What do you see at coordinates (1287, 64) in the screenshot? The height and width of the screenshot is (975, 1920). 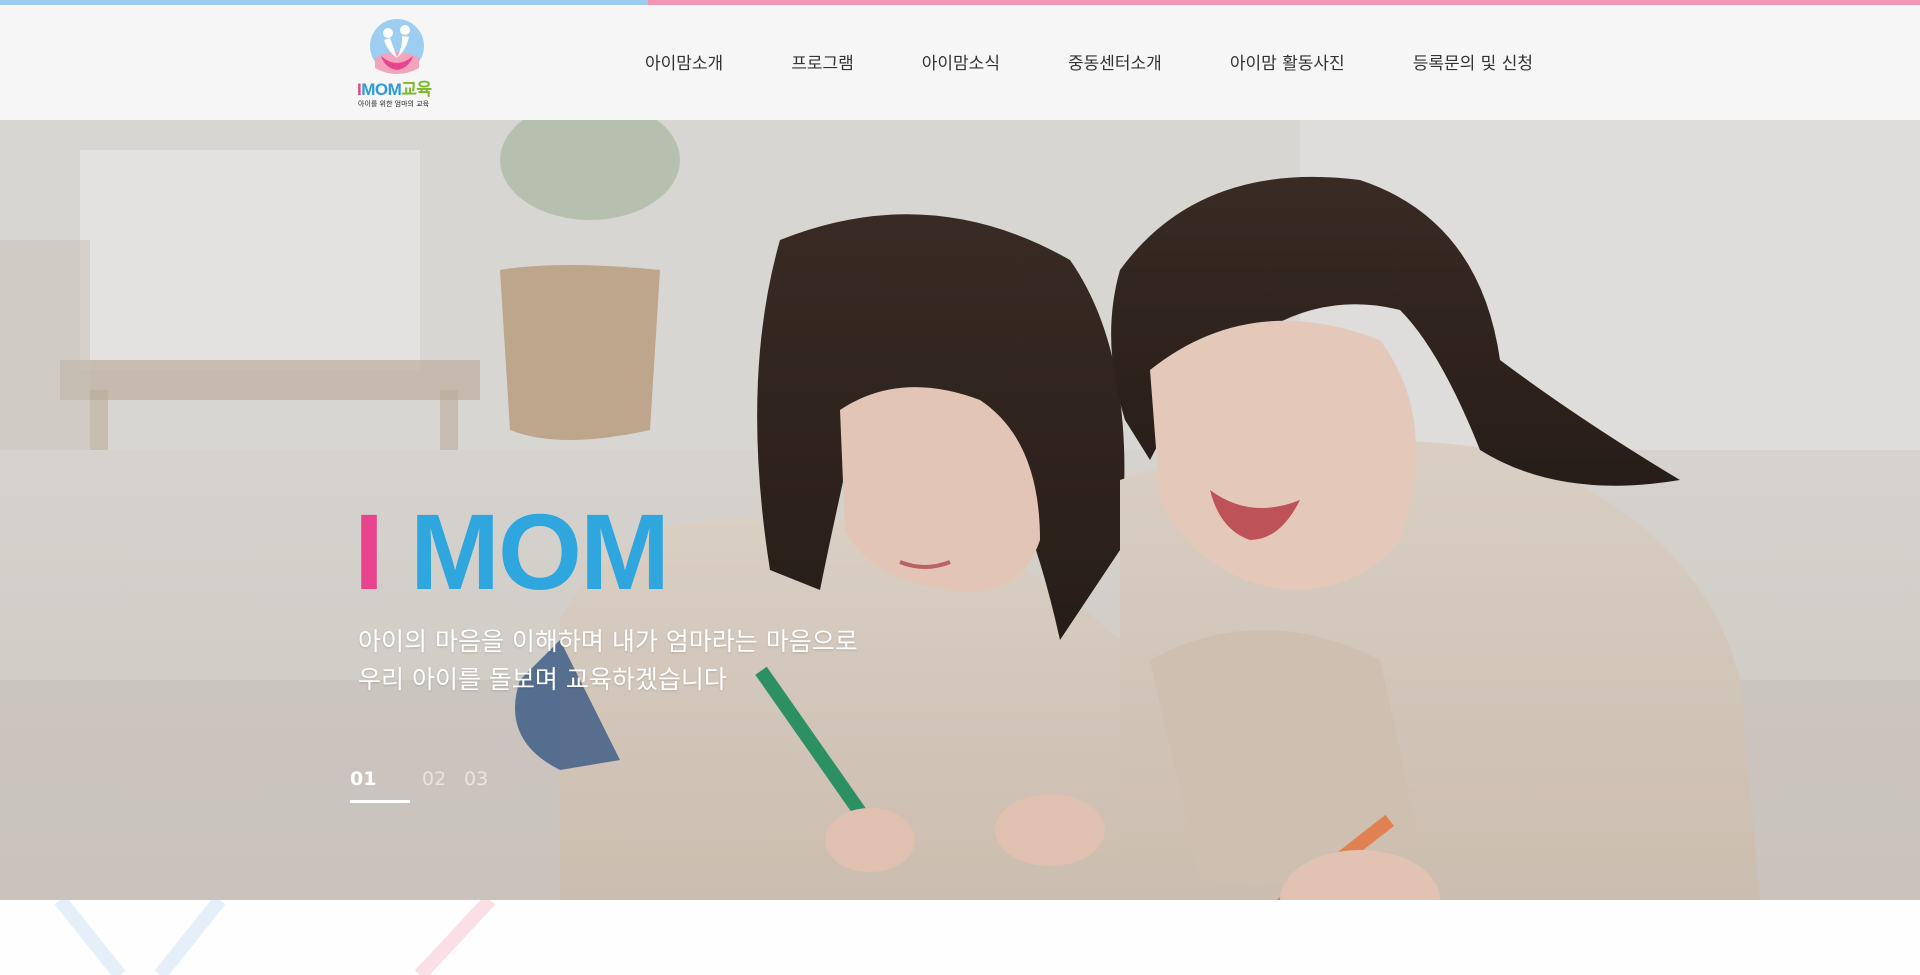 I see `nav-item-photos: 아이맘 활동사진` at bounding box center [1287, 64].